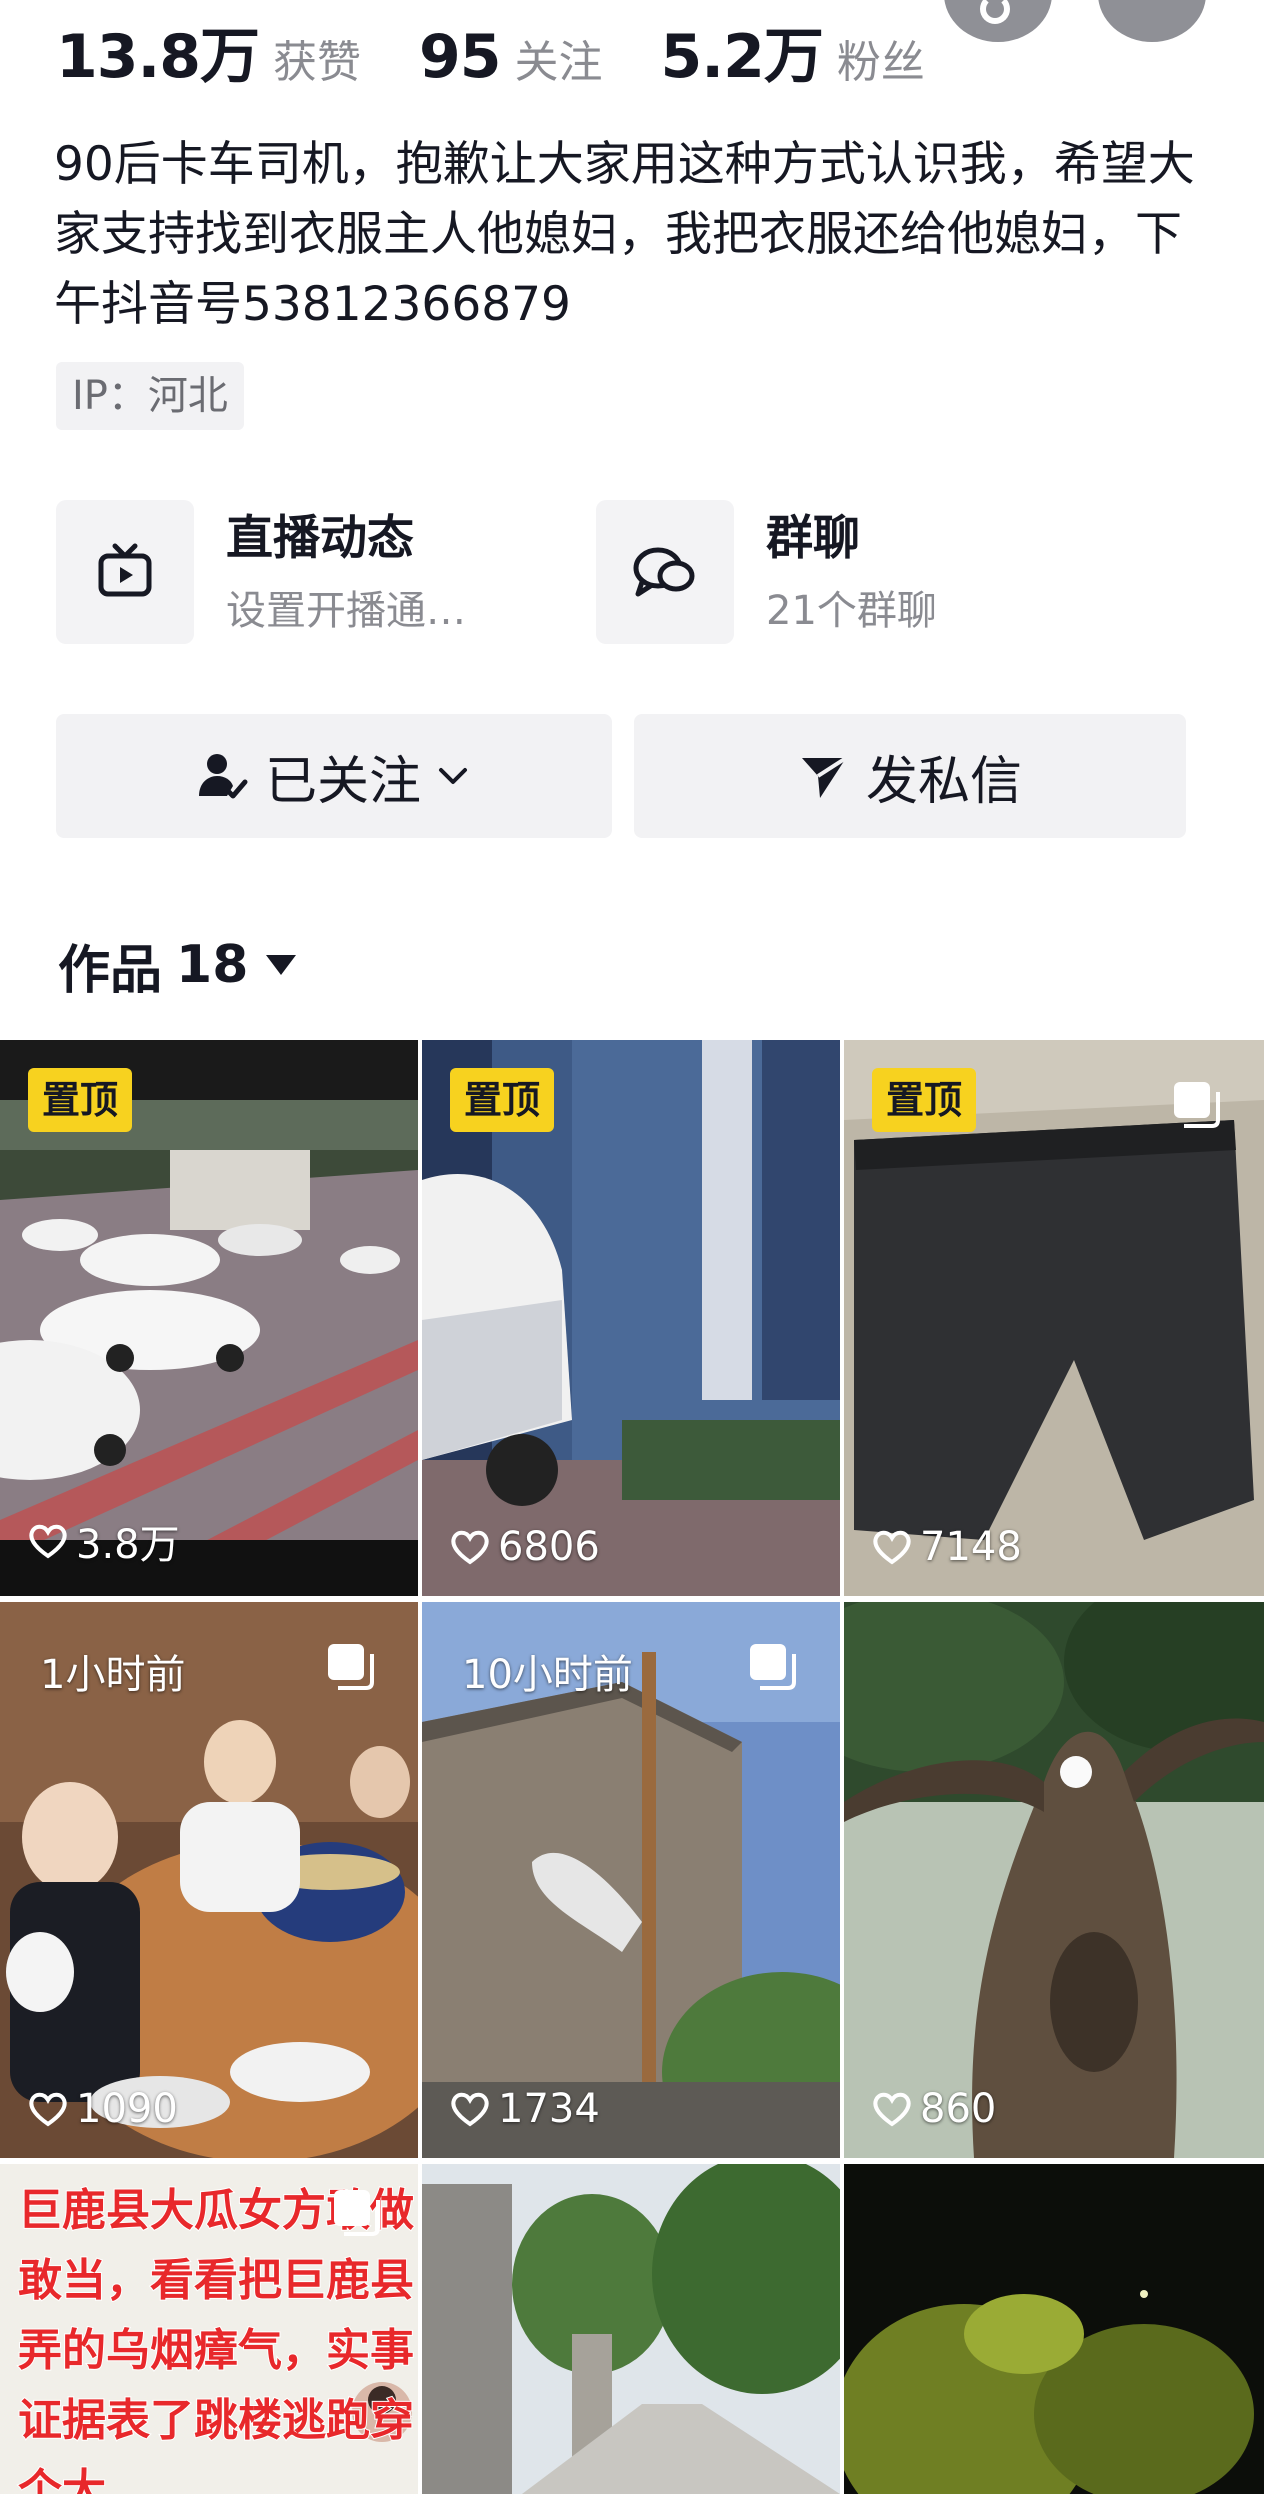 The height and width of the screenshot is (2494, 1264). What do you see at coordinates (813, 538) in the screenshot?
I see `group-chat-title: 群聊` at bounding box center [813, 538].